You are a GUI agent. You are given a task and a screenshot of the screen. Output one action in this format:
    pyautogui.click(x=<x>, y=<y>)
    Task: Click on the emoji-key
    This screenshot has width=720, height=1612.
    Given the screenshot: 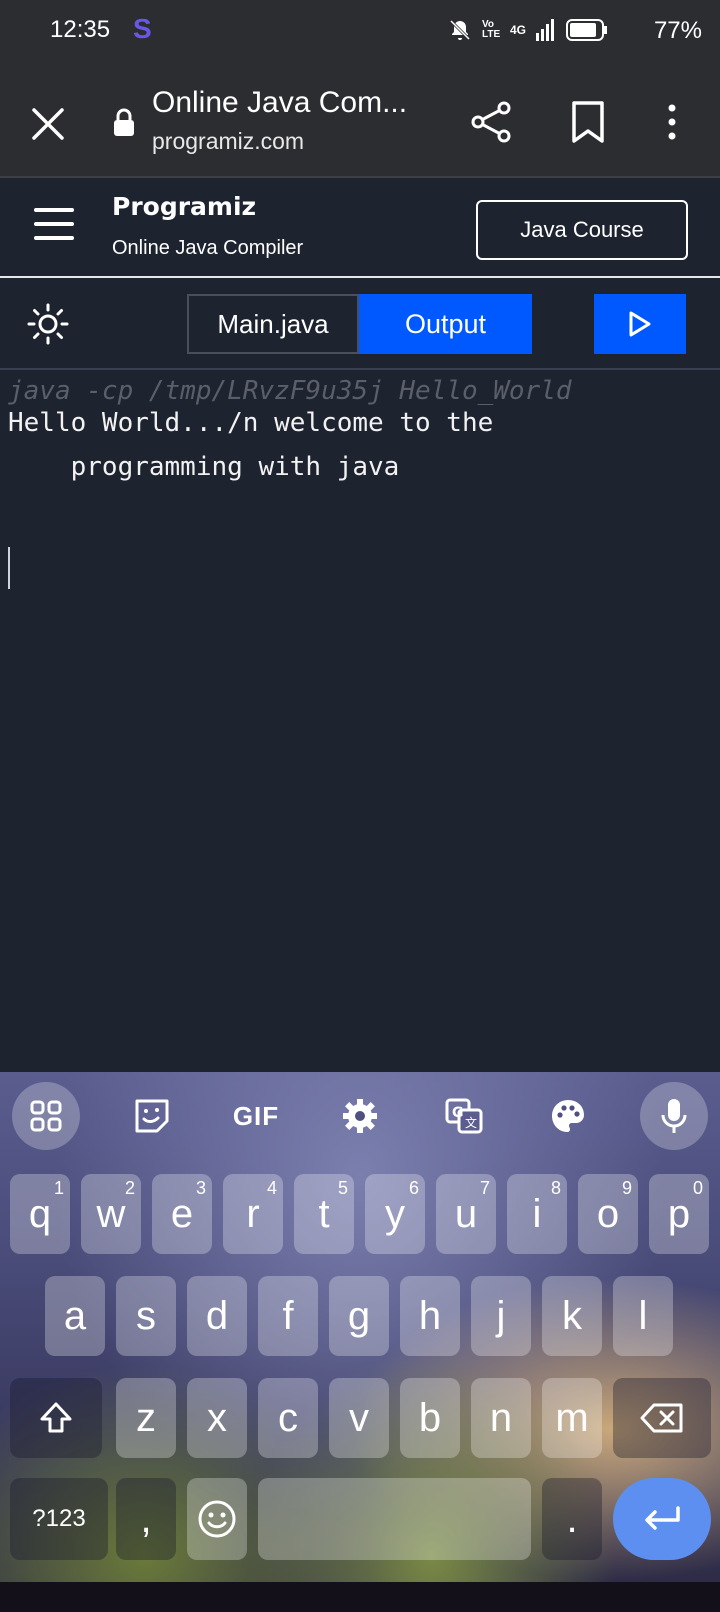 What is the action you would take?
    pyautogui.click(x=217, y=1519)
    